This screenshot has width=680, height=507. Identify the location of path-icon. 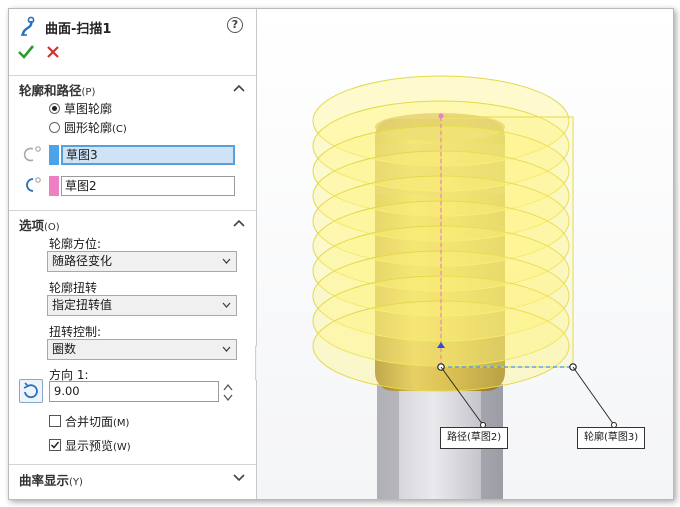
(33, 184).